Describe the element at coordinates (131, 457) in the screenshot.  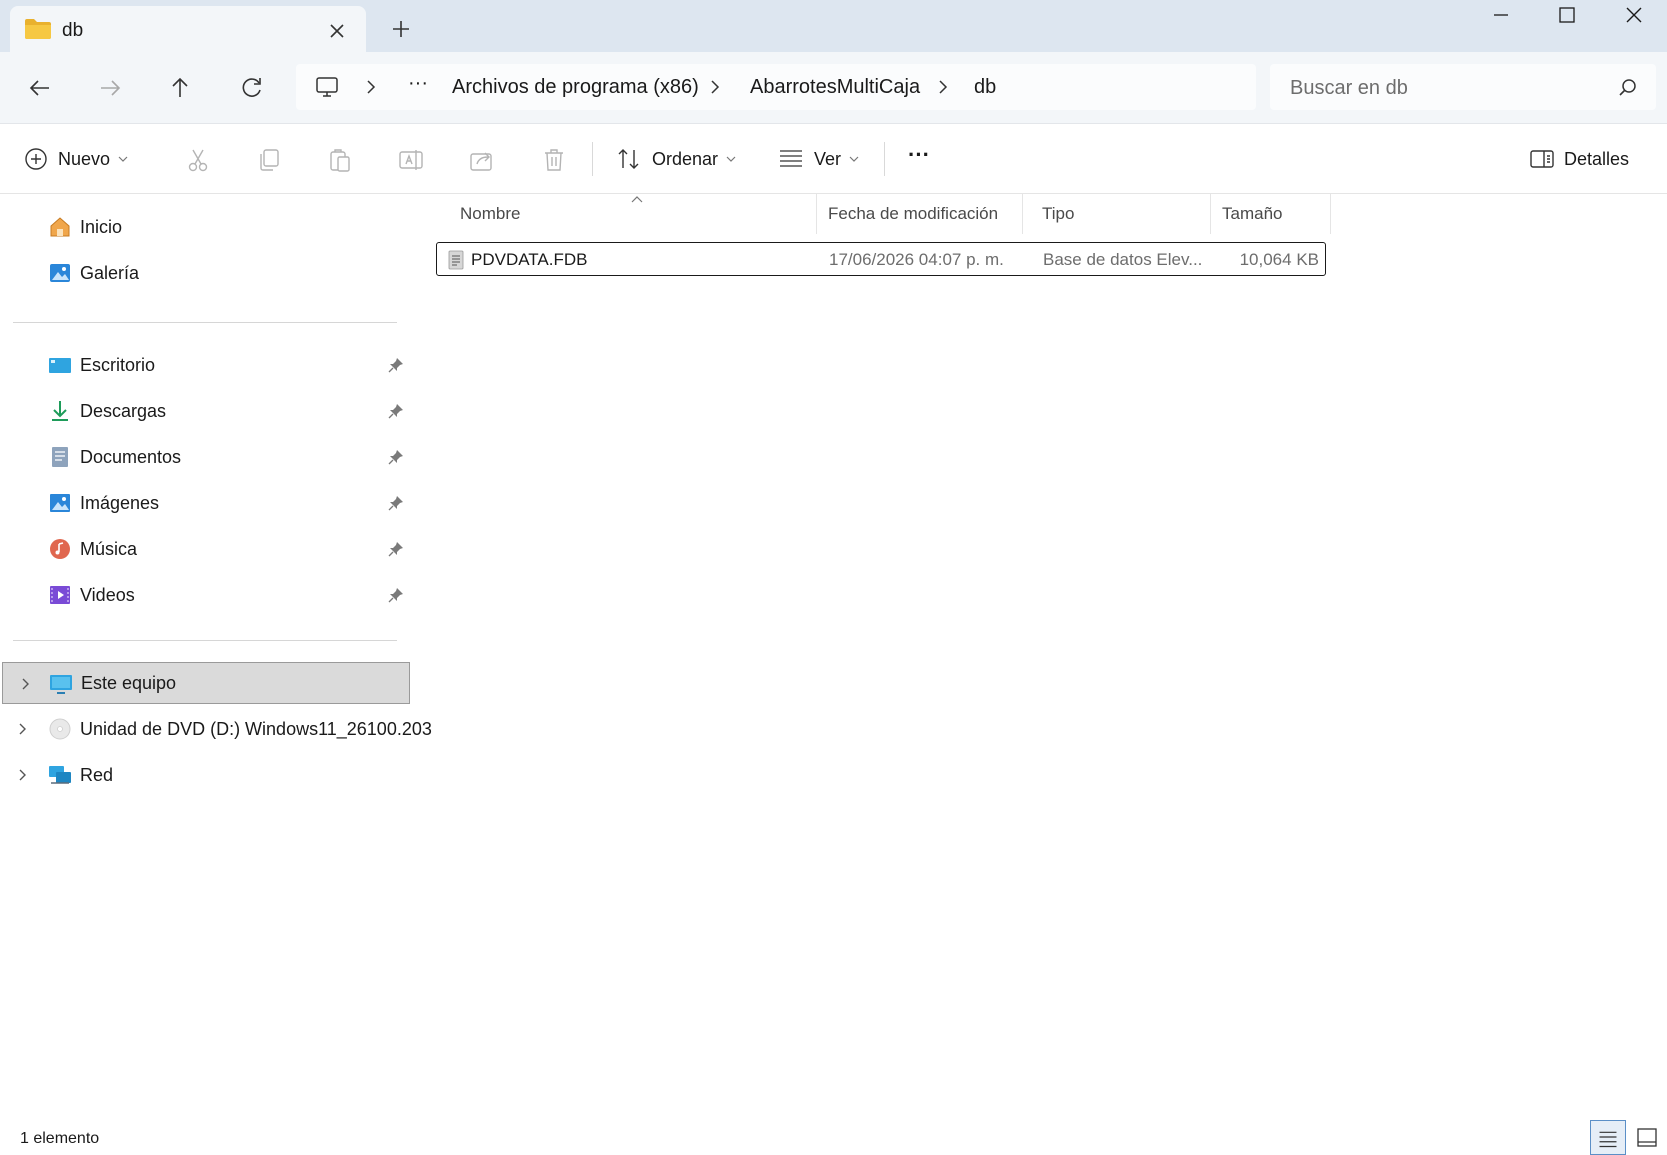
I see `sidebar-item-label: Documentos` at that location.